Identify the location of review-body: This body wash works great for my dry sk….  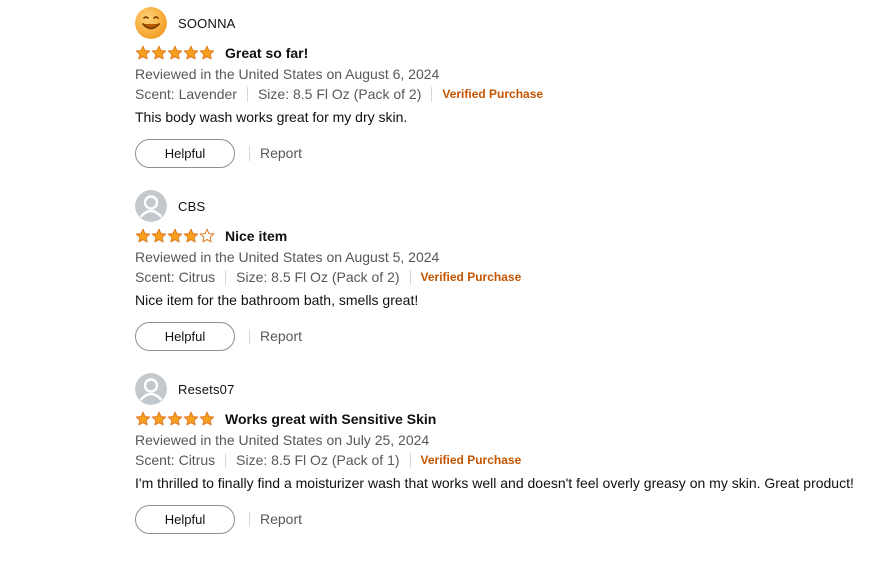
(271, 117).